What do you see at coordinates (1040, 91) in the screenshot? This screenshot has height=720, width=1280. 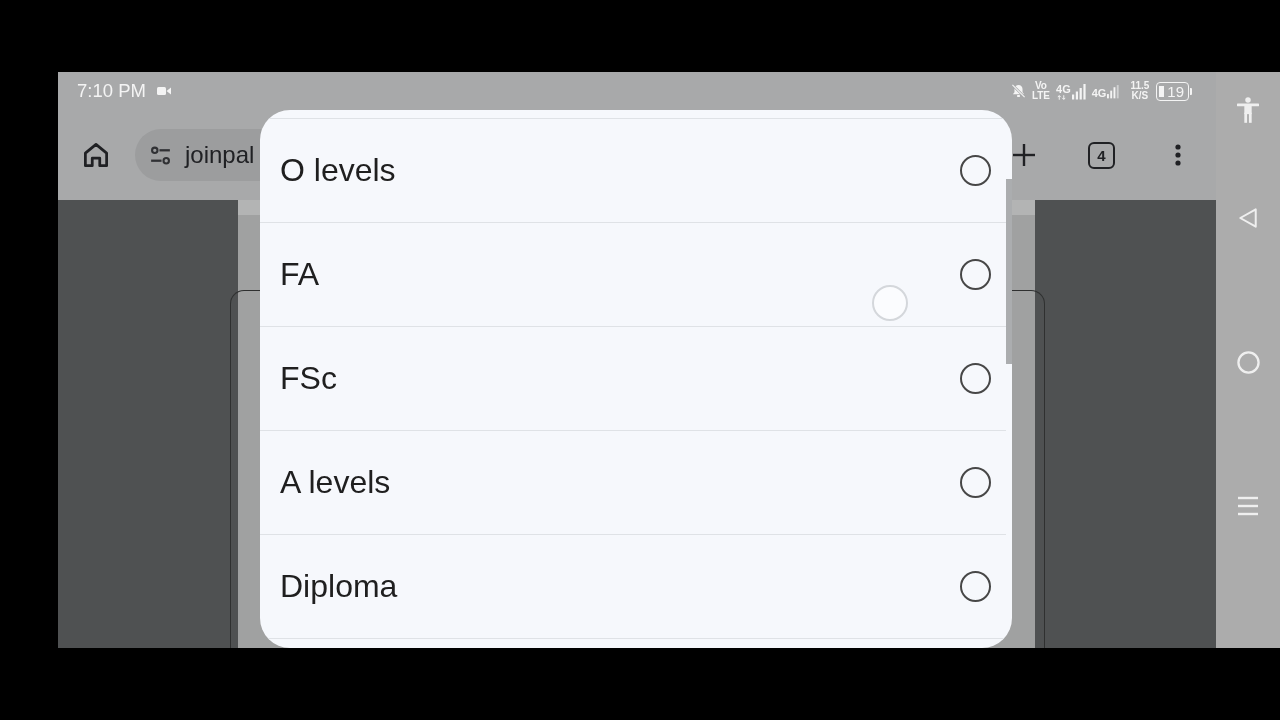 I see `volte-label: Vo LTE` at bounding box center [1040, 91].